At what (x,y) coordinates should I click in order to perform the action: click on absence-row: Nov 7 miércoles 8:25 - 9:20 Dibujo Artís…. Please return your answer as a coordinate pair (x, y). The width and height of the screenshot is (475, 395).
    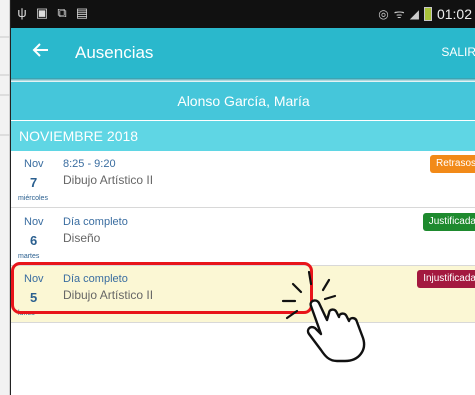
    Looking at the image, I should click on (243, 179).